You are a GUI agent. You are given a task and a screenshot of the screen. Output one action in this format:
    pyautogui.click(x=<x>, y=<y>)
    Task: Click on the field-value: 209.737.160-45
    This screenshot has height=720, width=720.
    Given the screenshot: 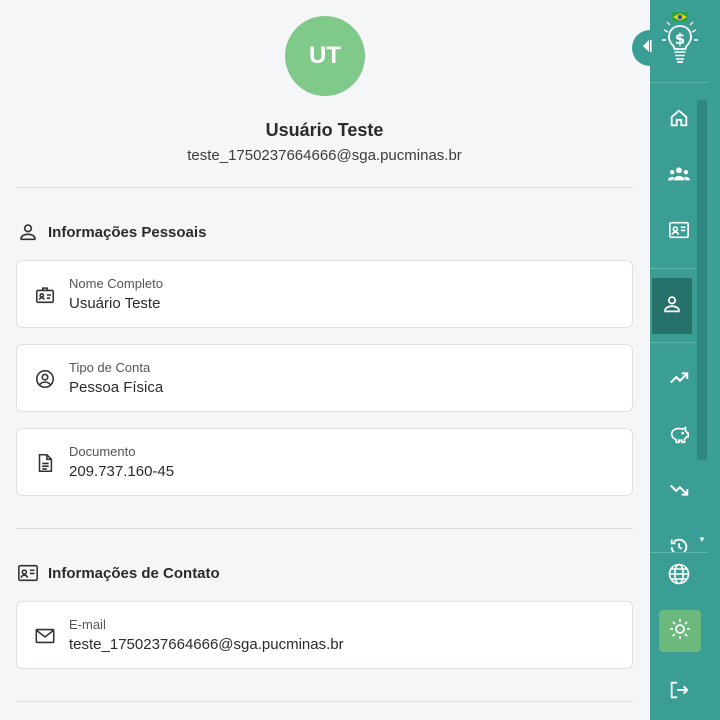 What is the action you would take?
    pyautogui.click(x=122, y=471)
    